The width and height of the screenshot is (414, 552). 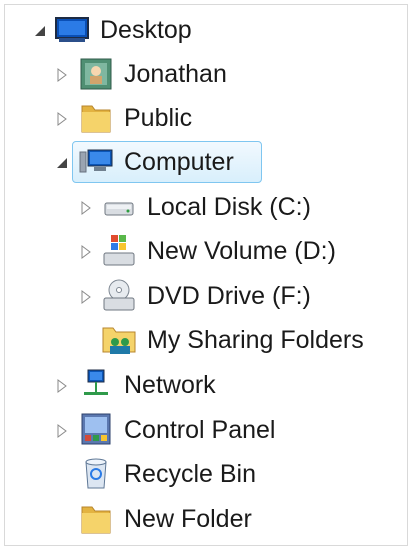 I want to click on user-folder-icon, so click(x=96, y=74).